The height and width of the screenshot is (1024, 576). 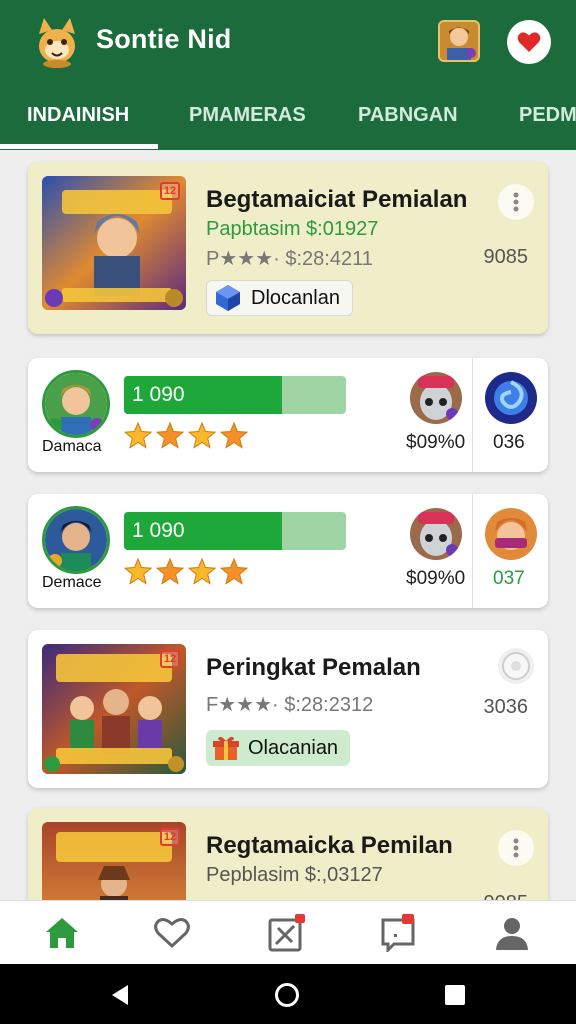 What do you see at coordinates (72, 446) in the screenshot?
I see `player-name: Damaca` at bounding box center [72, 446].